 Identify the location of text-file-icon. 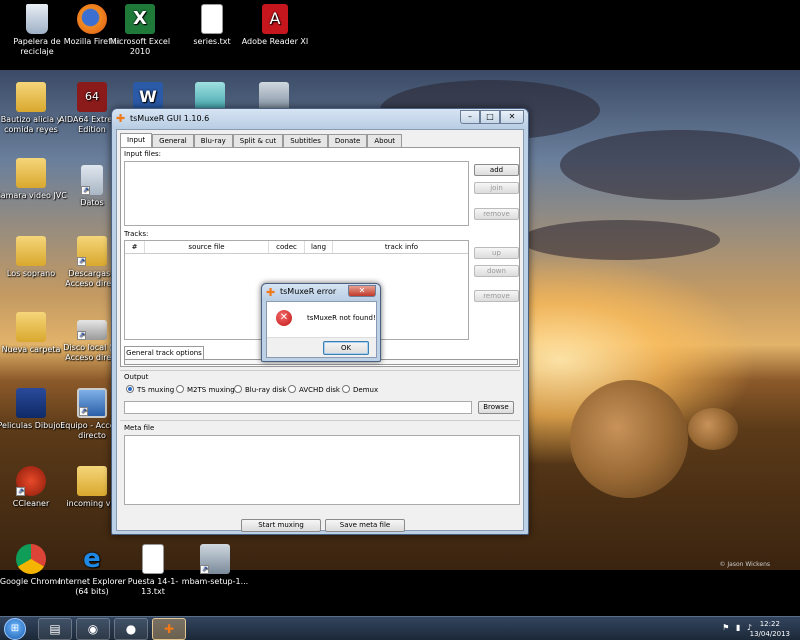
(212, 19).